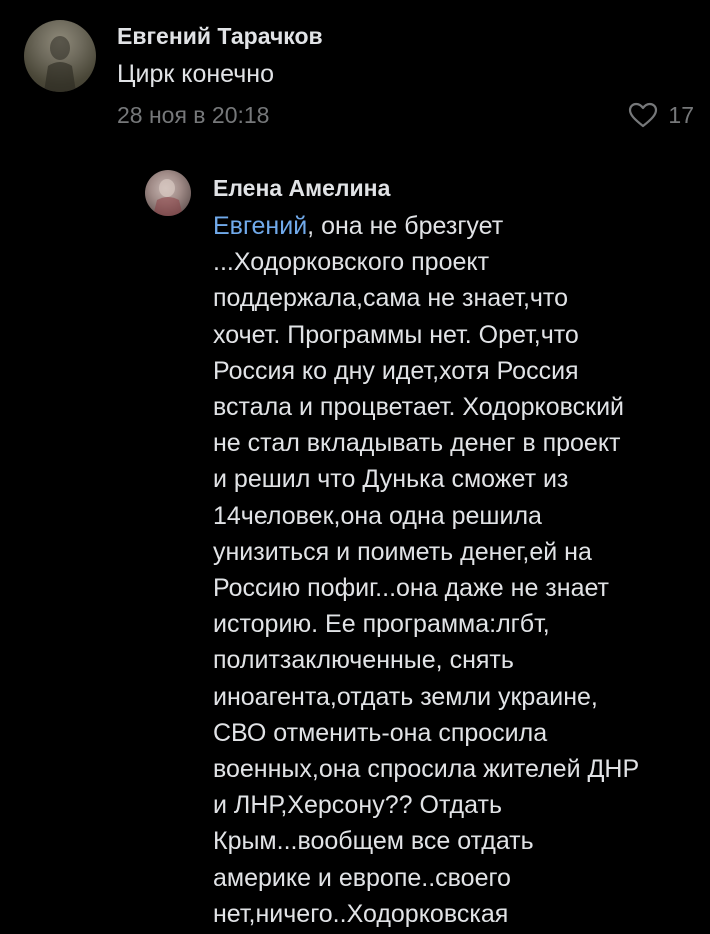 The image size is (710, 934). I want to click on comment-author: Елена Амелина, so click(459, 188).